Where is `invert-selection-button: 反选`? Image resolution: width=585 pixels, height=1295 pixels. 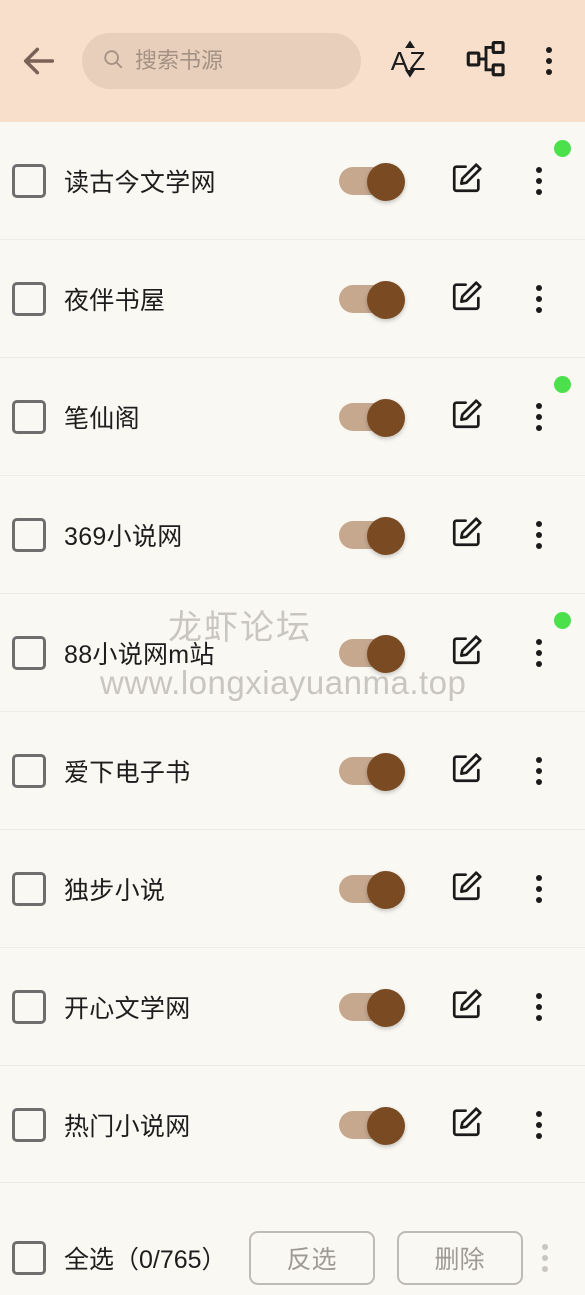
invert-selection-button: 反选 is located at coordinates (311, 1258).